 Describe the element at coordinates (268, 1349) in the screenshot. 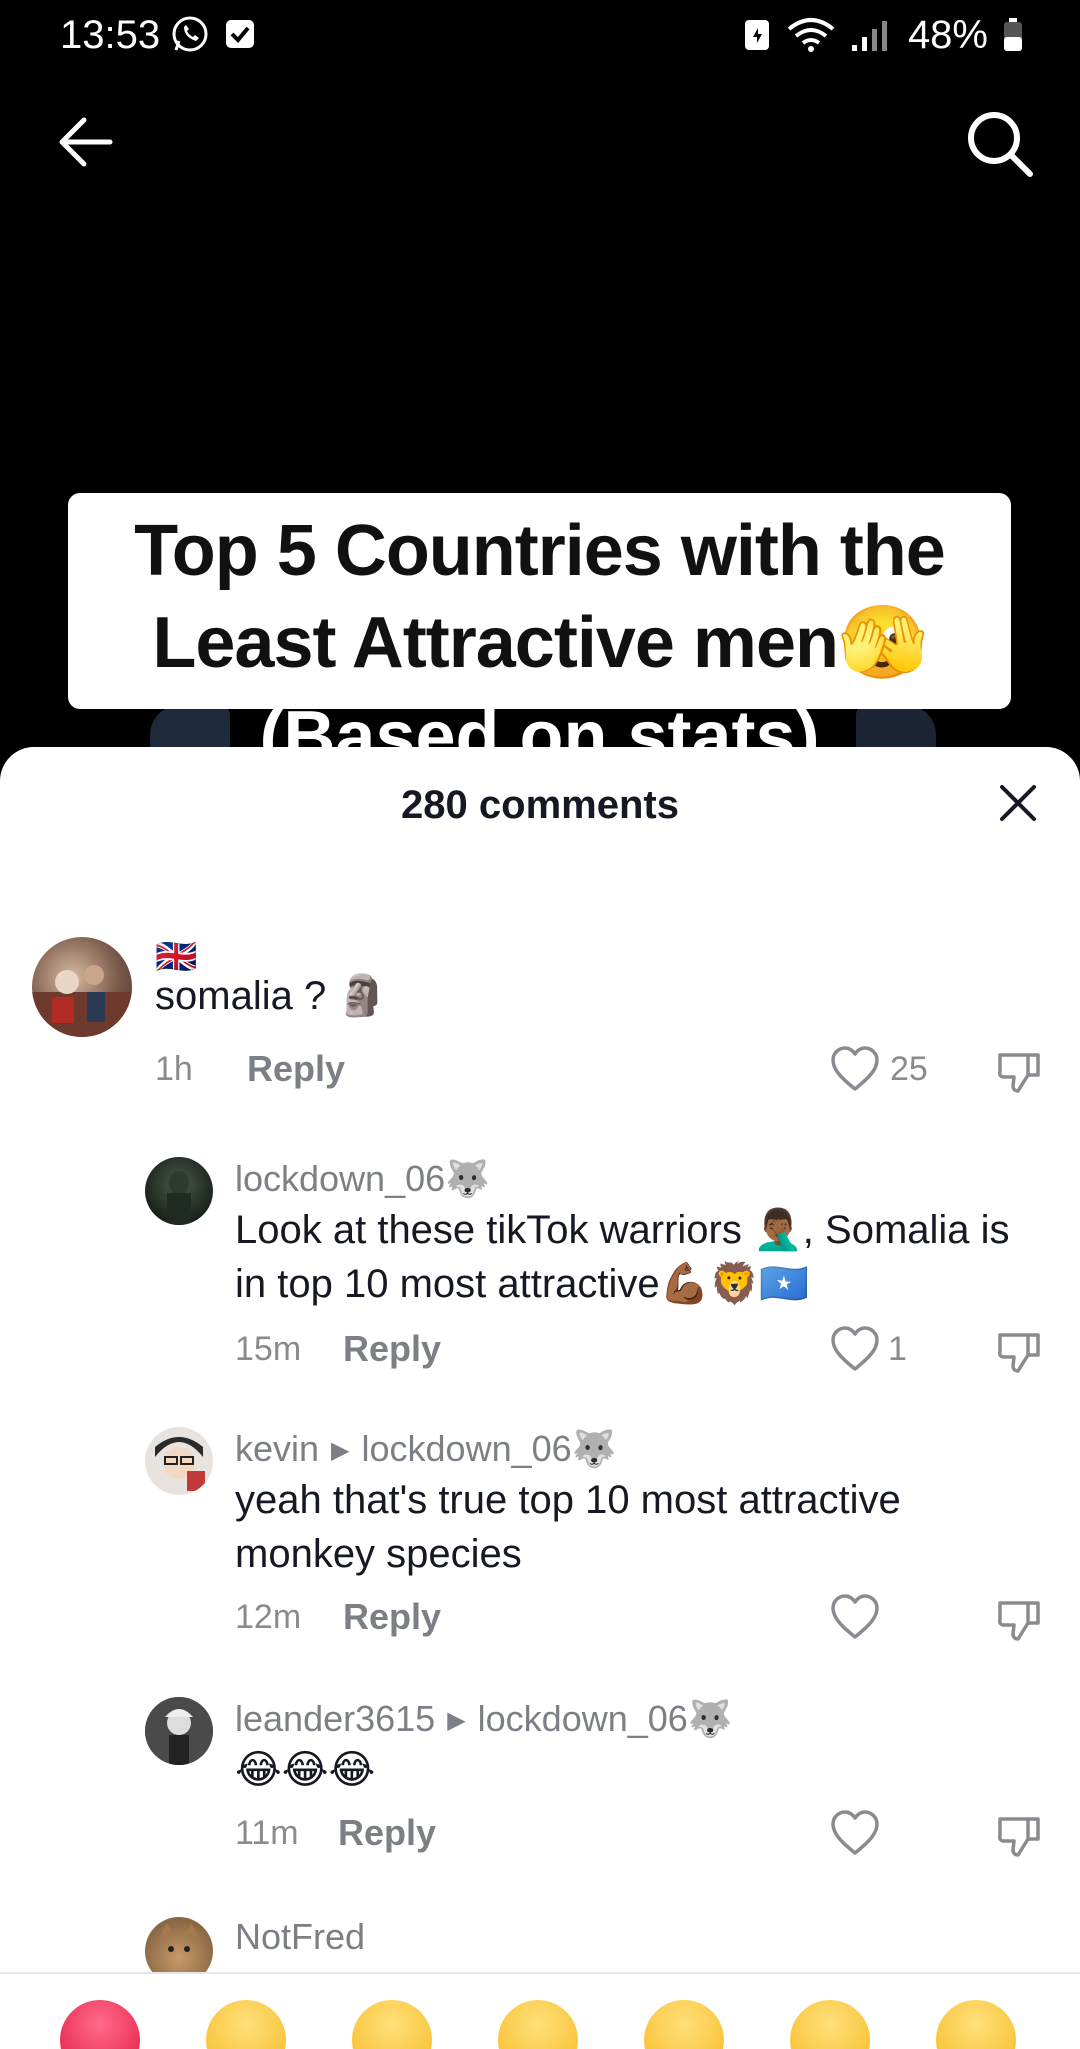

I see `comment-time: 15m` at that location.